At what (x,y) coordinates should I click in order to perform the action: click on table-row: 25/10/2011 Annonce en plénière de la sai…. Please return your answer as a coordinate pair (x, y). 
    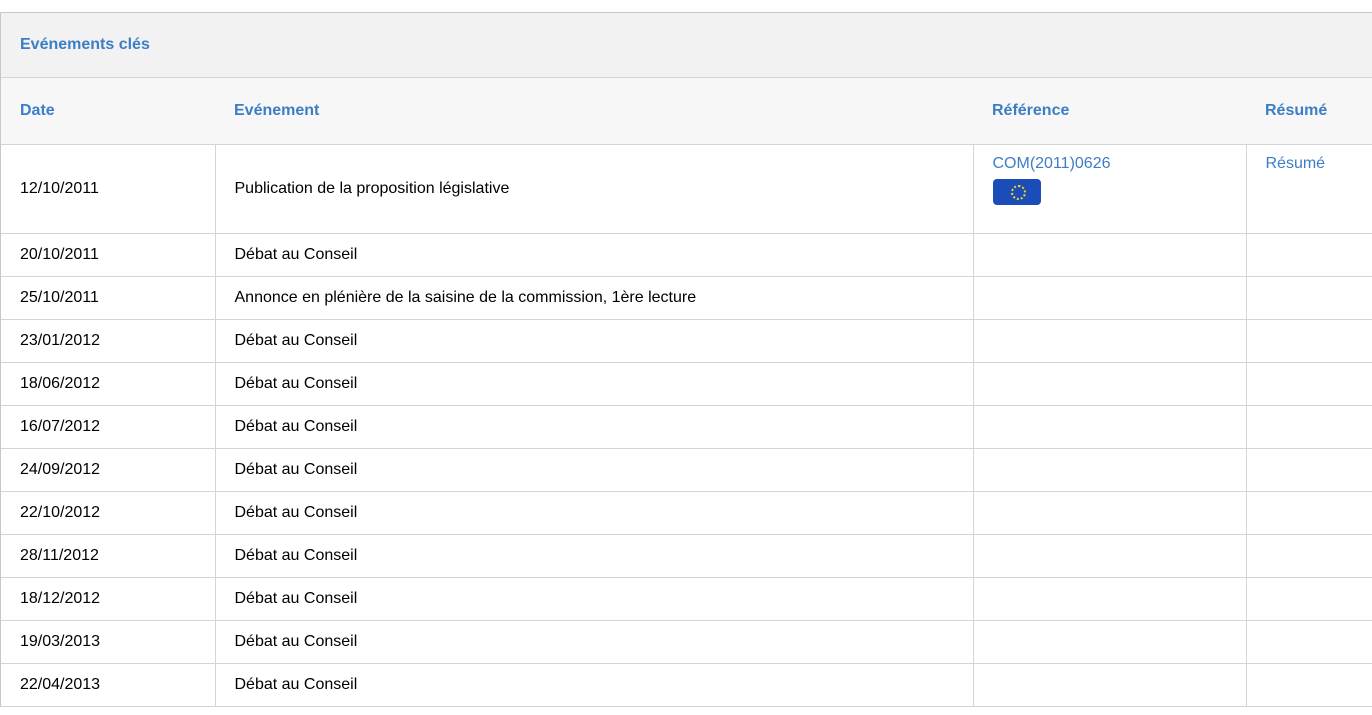
    Looking at the image, I should click on (686, 298).